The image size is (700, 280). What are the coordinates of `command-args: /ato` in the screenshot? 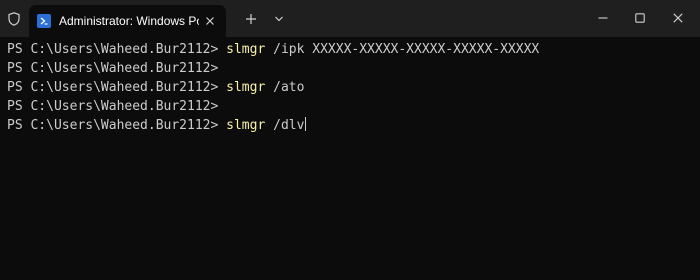 It's located at (285, 87).